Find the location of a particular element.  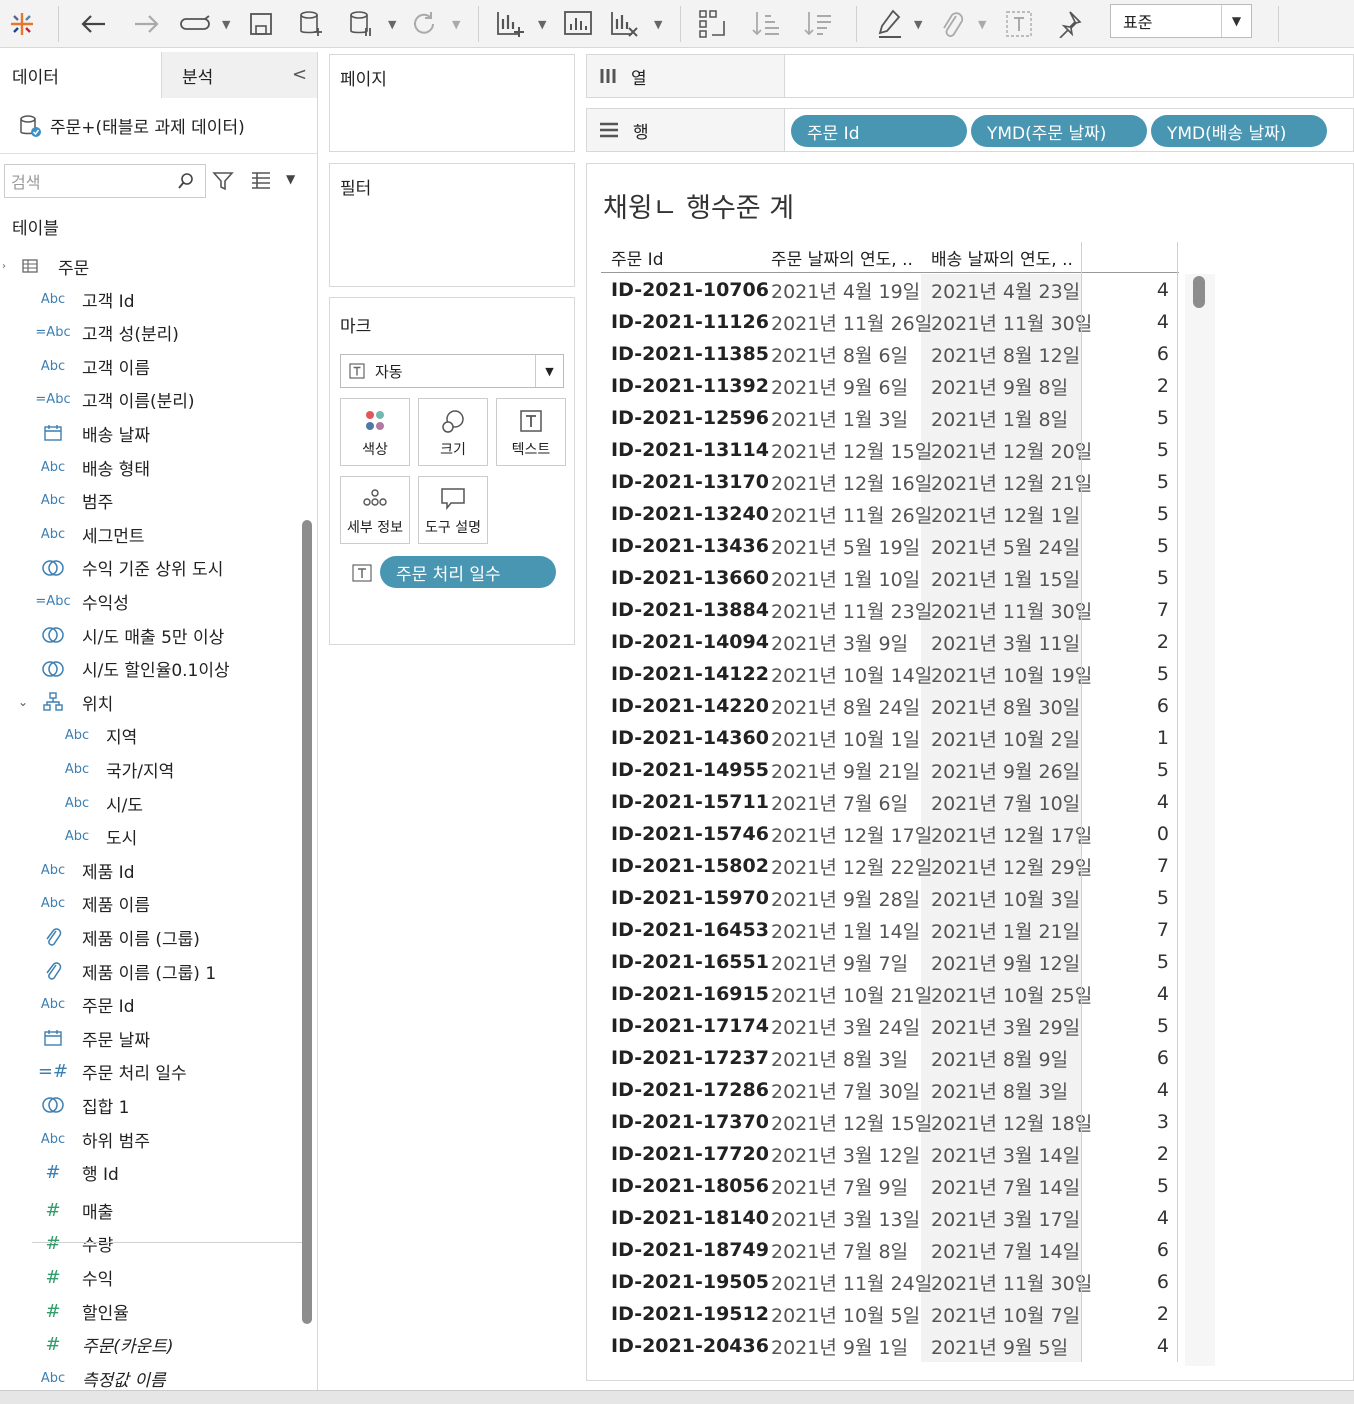

chevron-down-icon: ⌄ is located at coordinates (23, 702).